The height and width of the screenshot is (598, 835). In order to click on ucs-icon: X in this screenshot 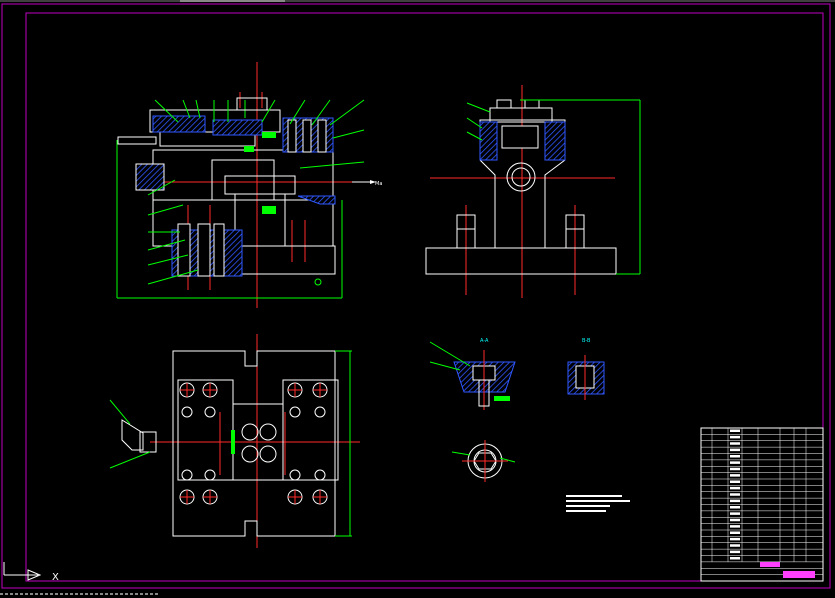, I will do `click(31, 572)`.